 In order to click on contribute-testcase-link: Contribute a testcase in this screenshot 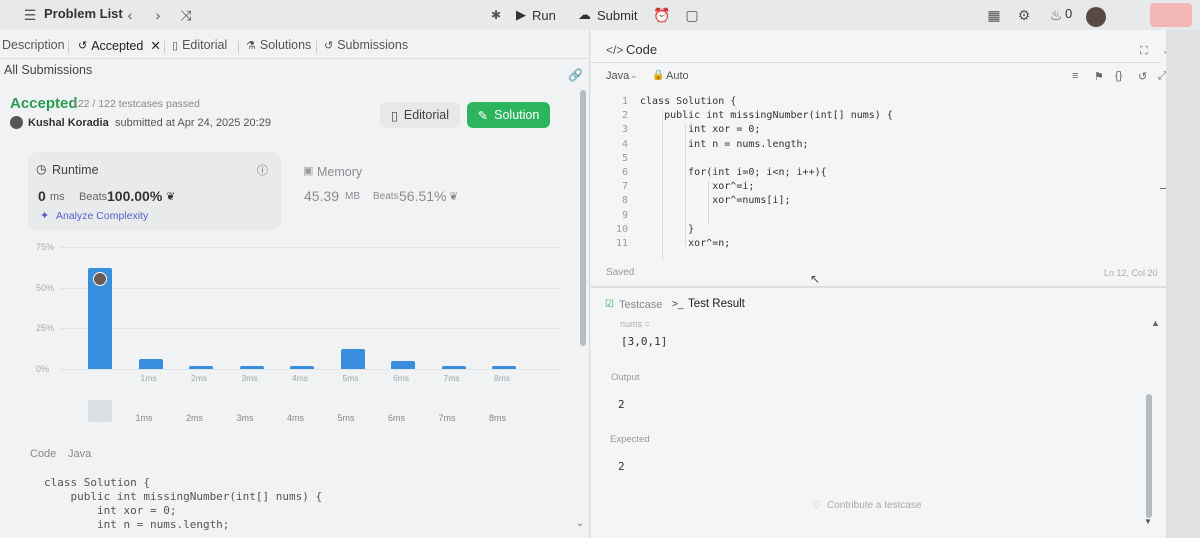, I will do `click(874, 505)`.